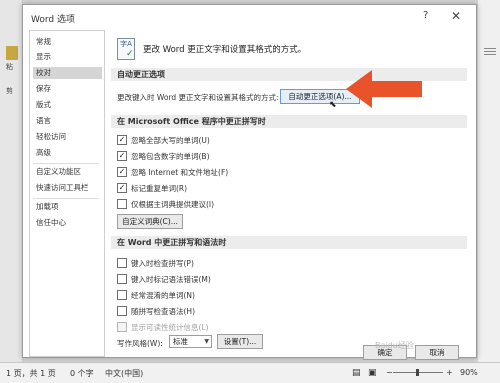 This screenshot has height=383, width=500. Describe the element at coordinates (163, 295) in the screenshot. I see `checkbox-label: 经常混淆的单词(N)` at that location.